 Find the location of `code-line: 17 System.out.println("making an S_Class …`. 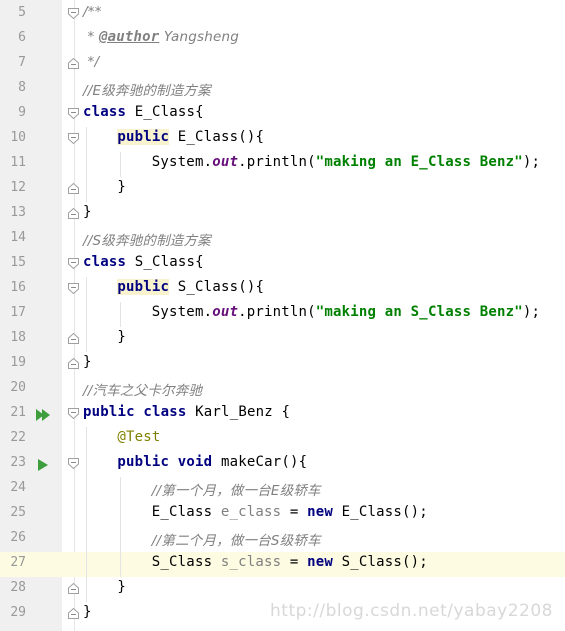

code-line: 17 System.out.println("making an S_Class … is located at coordinates (282, 314).